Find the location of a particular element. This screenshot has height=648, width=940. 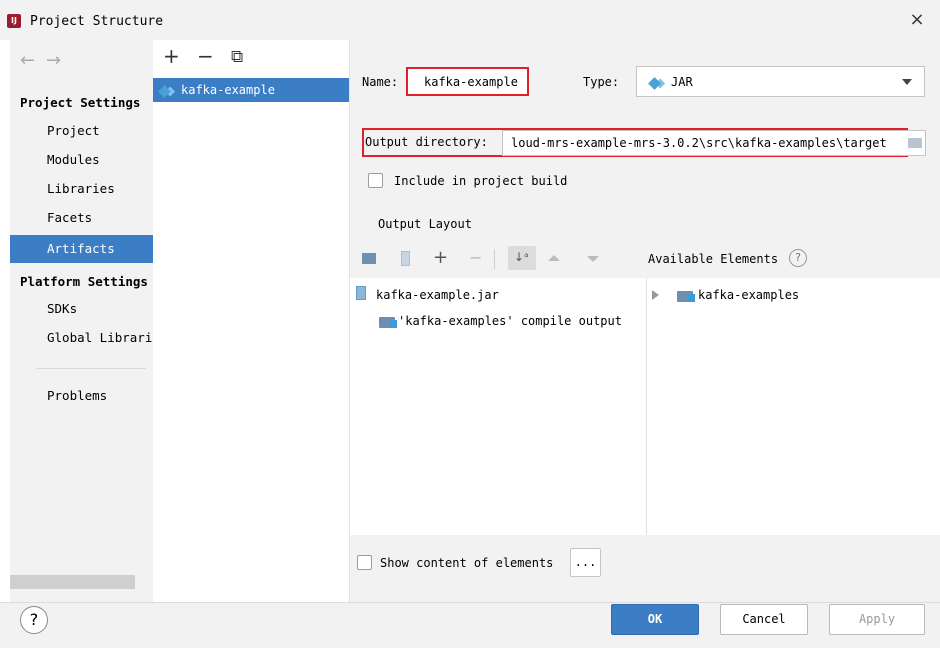

forward-arrow-icon: → is located at coordinates (53, 60).